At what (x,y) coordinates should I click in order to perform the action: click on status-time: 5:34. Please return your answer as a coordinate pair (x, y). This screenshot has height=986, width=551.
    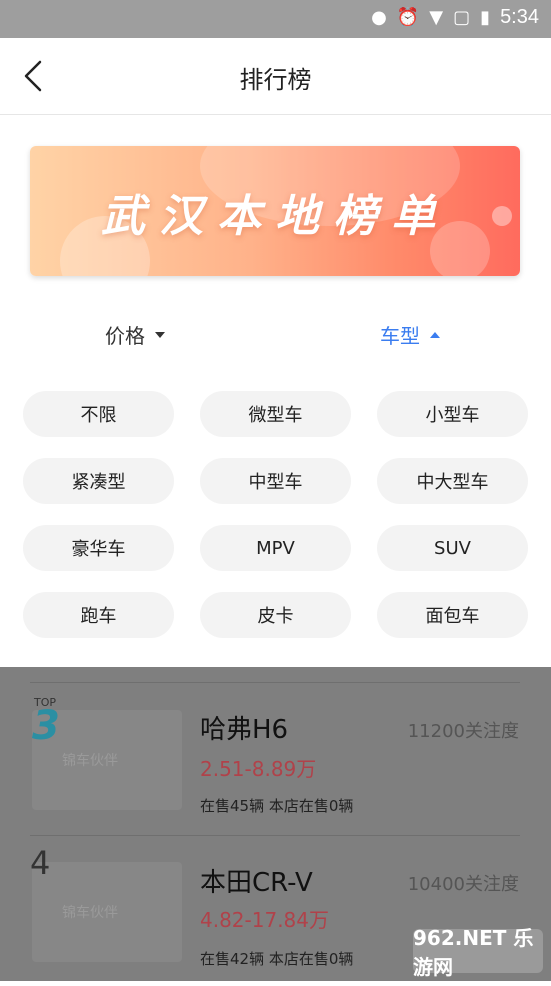
    Looking at the image, I should click on (519, 17).